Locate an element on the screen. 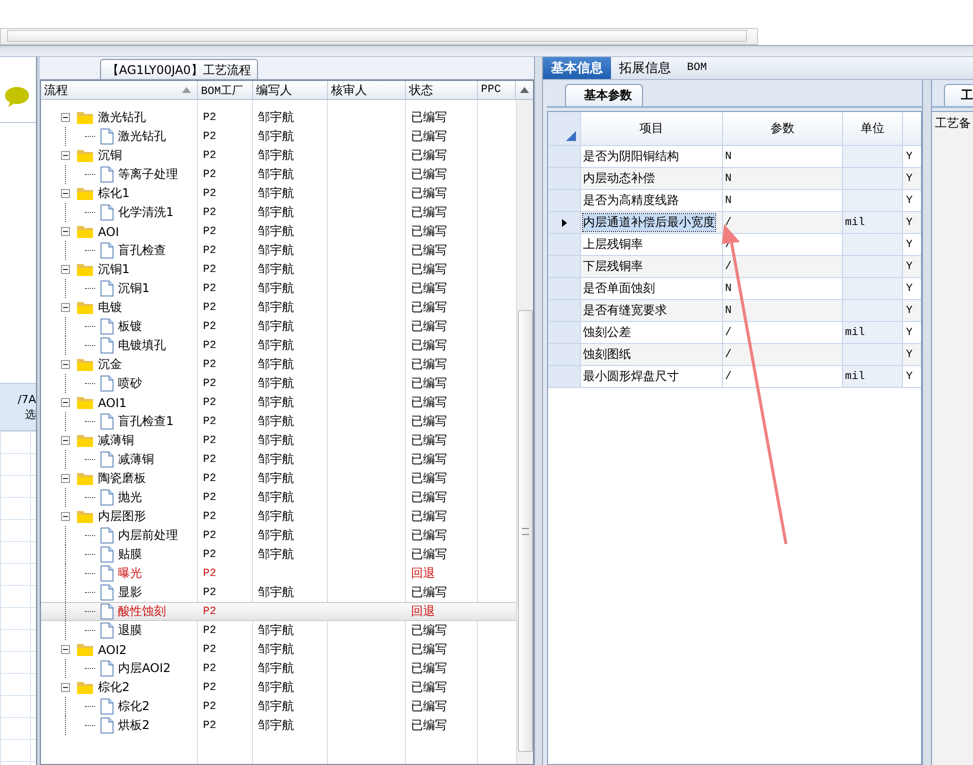 The height and width of the screenshot is (765, 973). step-name: 贴膜 is located at coordinates (130, 554).